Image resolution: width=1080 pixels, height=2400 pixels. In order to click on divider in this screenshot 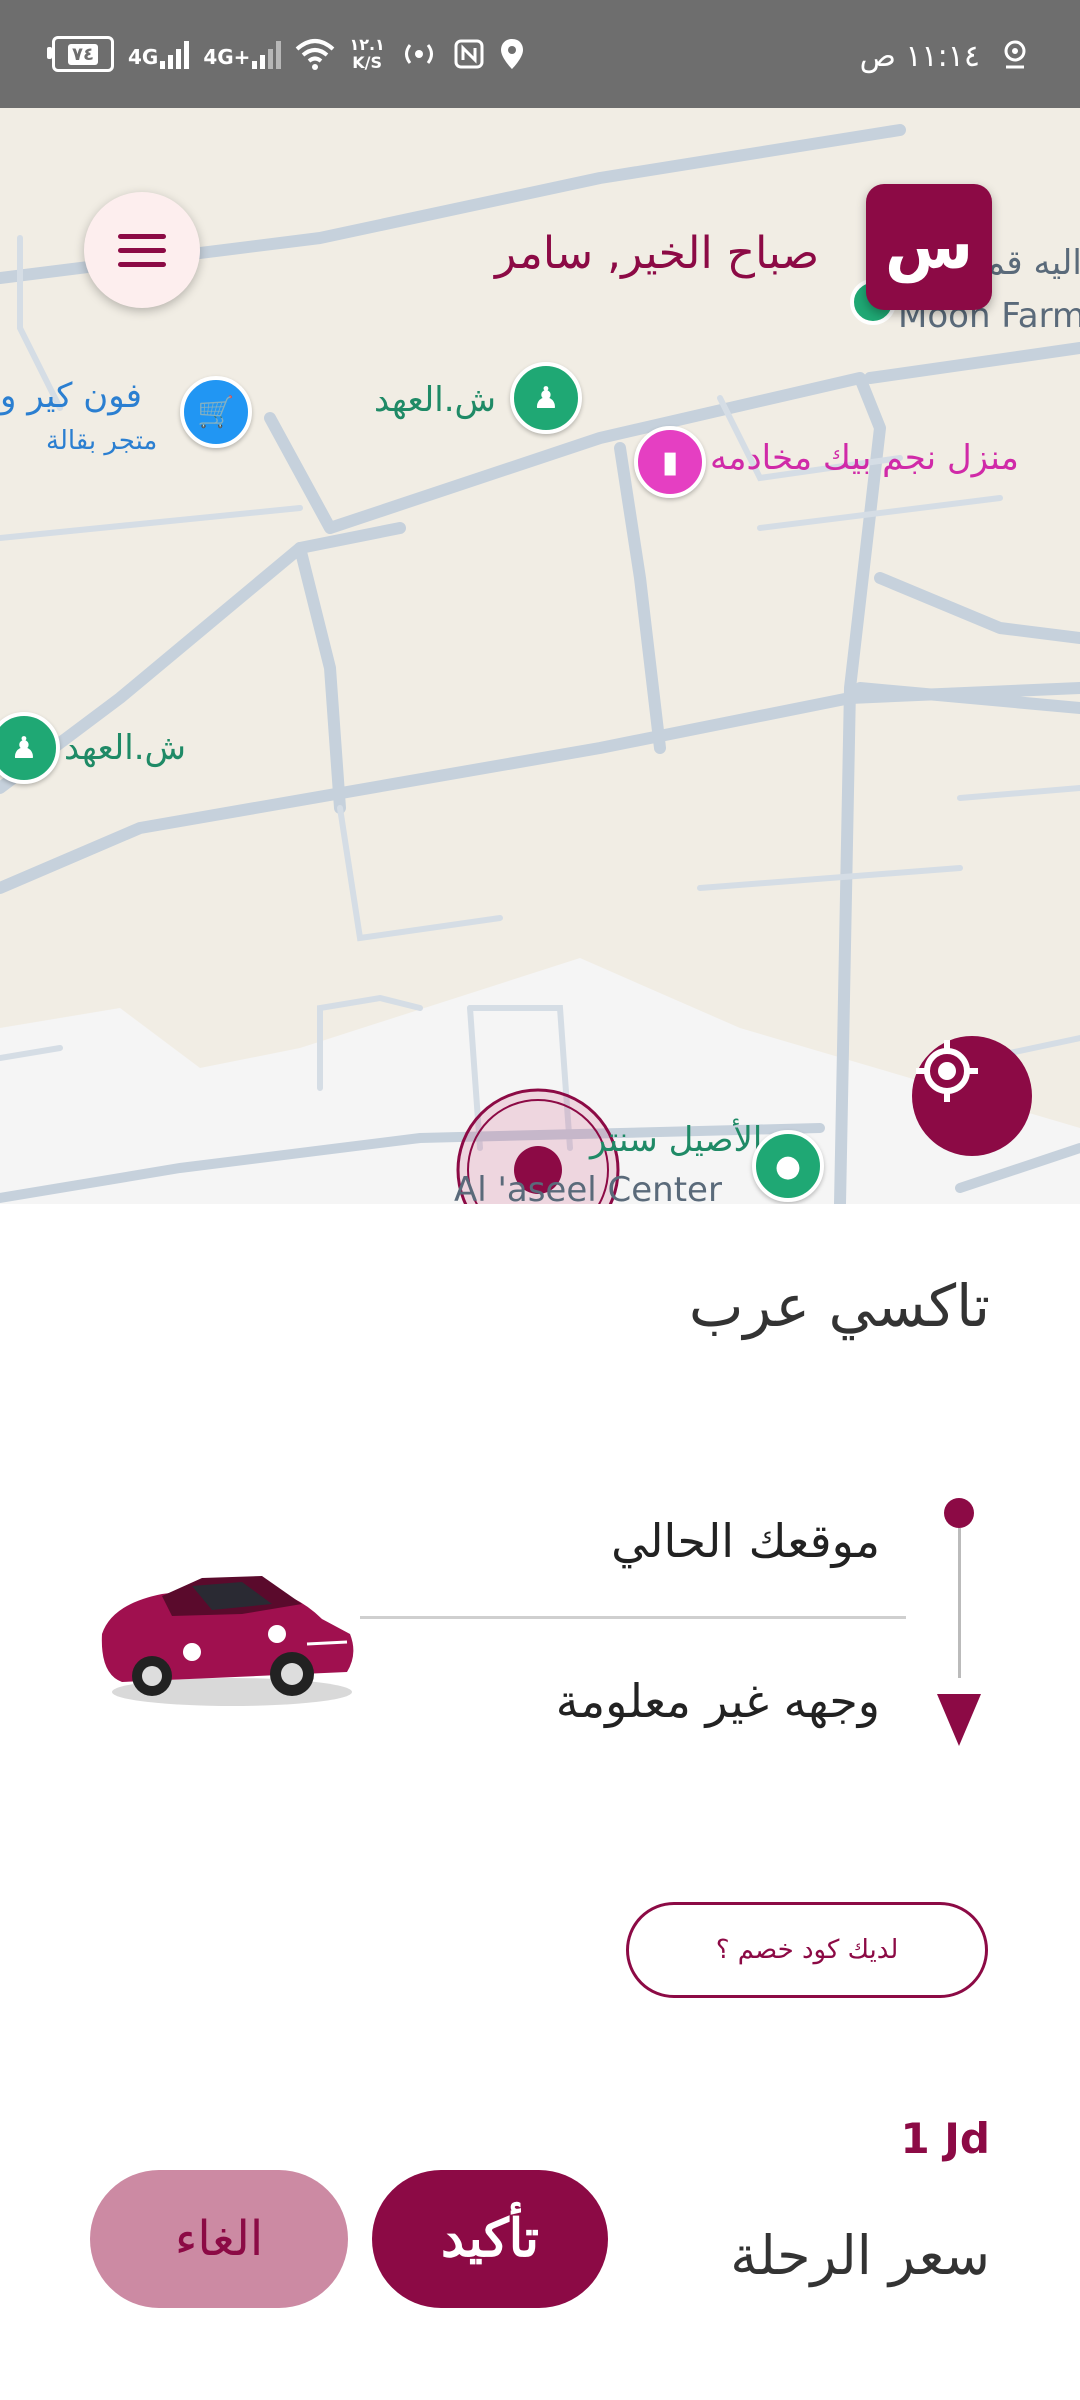, I will do `click(633, 1617)`.